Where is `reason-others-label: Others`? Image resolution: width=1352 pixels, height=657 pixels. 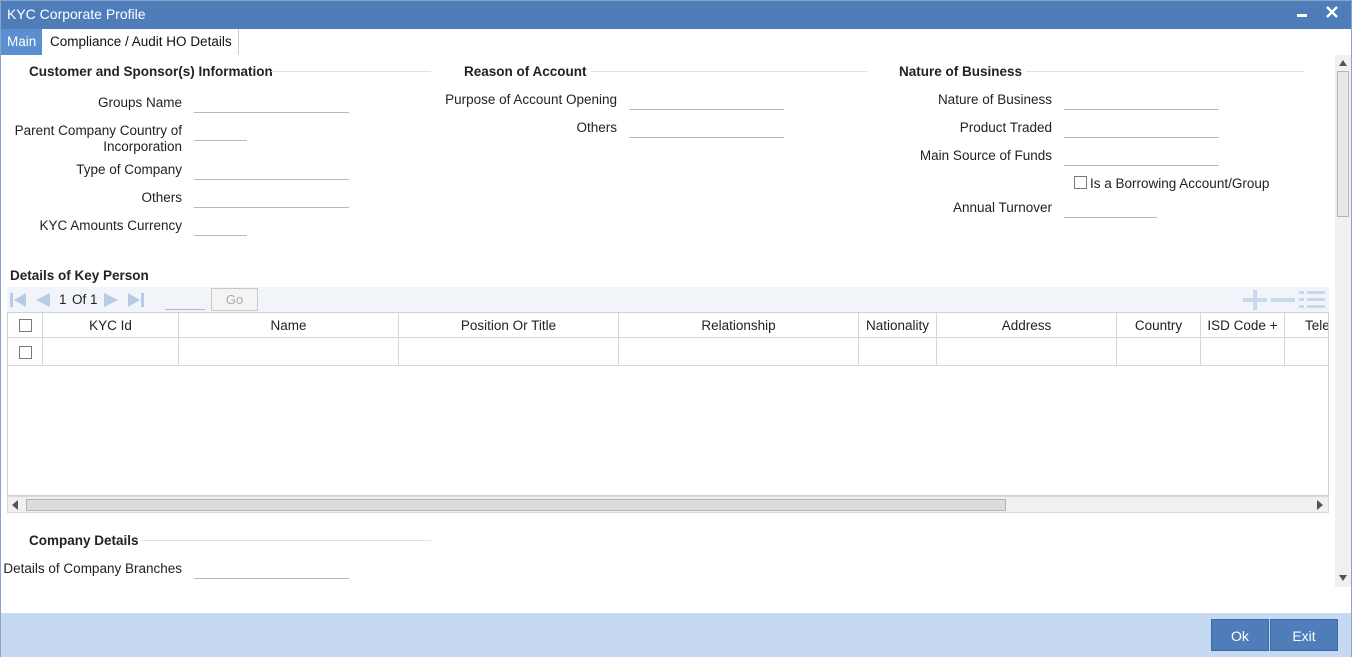
reason-others-label: Others is located at coordinates (596, 127).